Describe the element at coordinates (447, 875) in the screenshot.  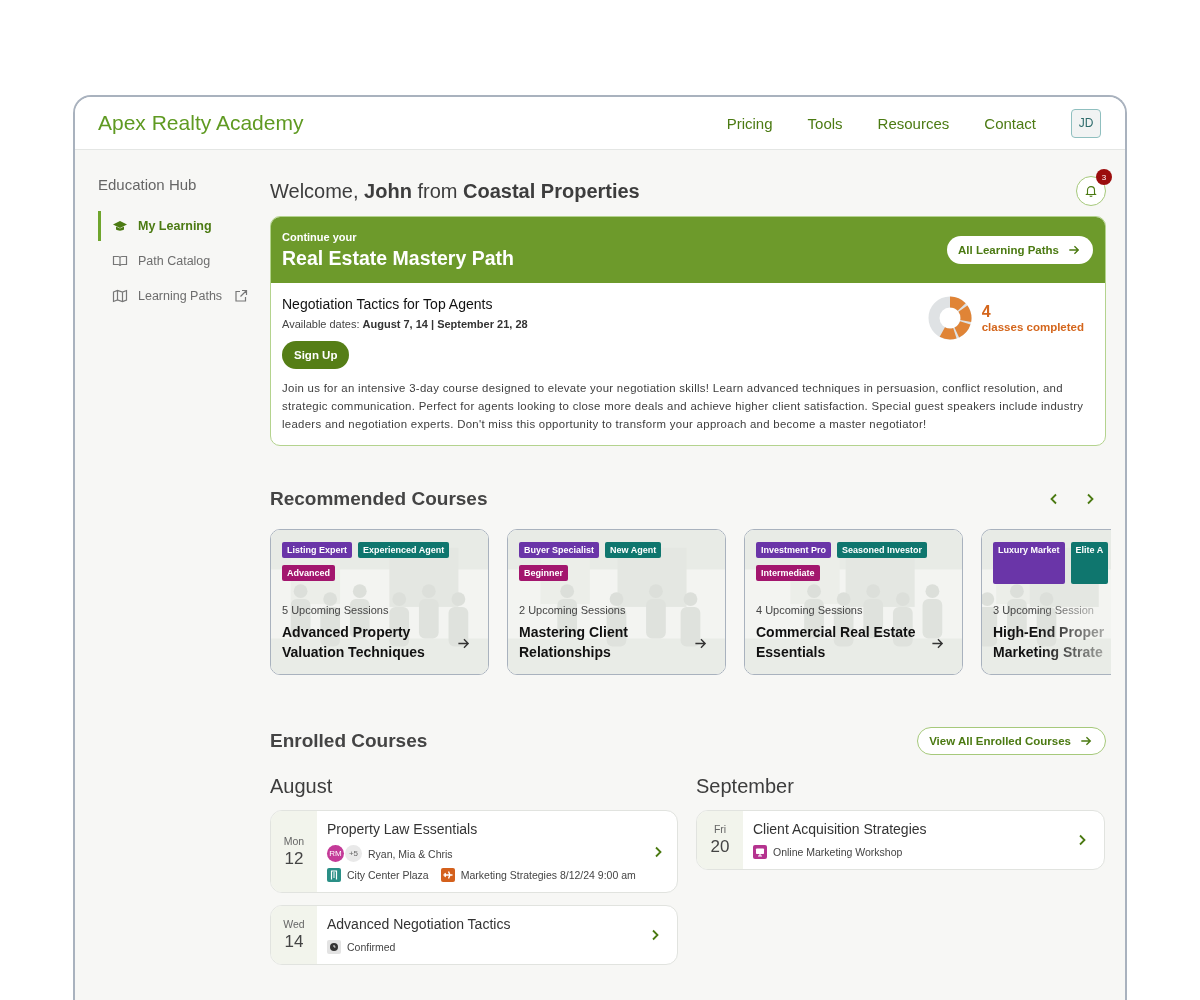
I see `airplane-icon` at that location.